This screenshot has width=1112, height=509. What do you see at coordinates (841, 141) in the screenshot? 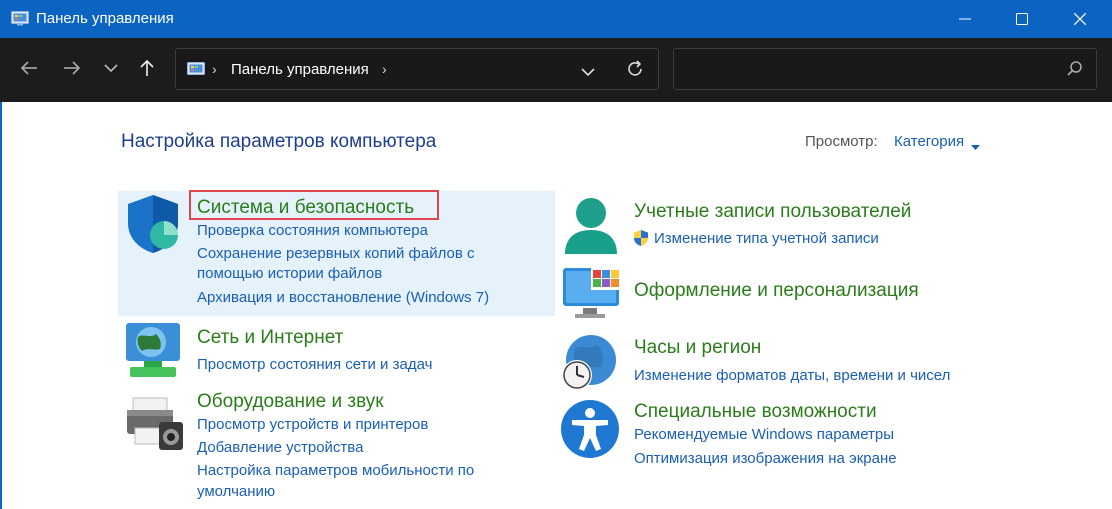
I see `view-label: Просмотр:` at bounding box center [841, 141].